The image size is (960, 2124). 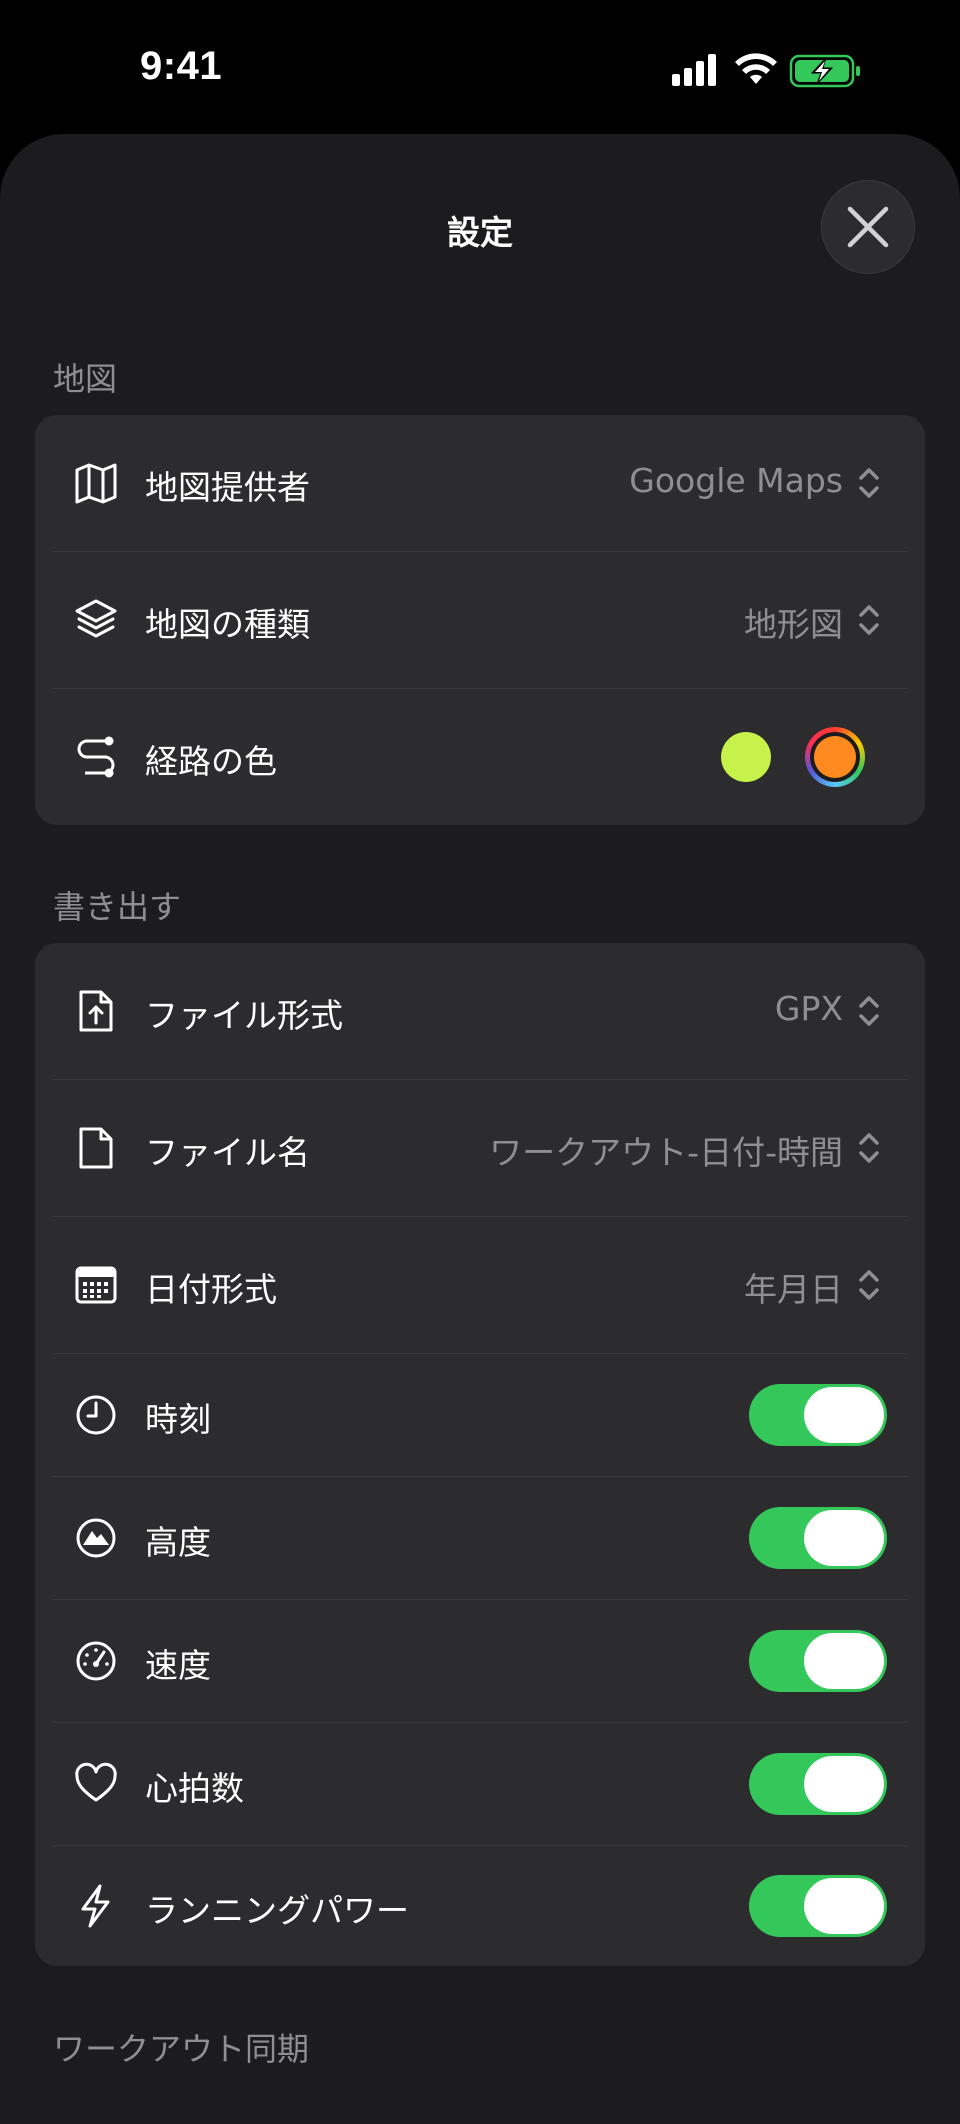 I want to click on running-power-row: ランニングパワー, so click(x=480, y=1906).